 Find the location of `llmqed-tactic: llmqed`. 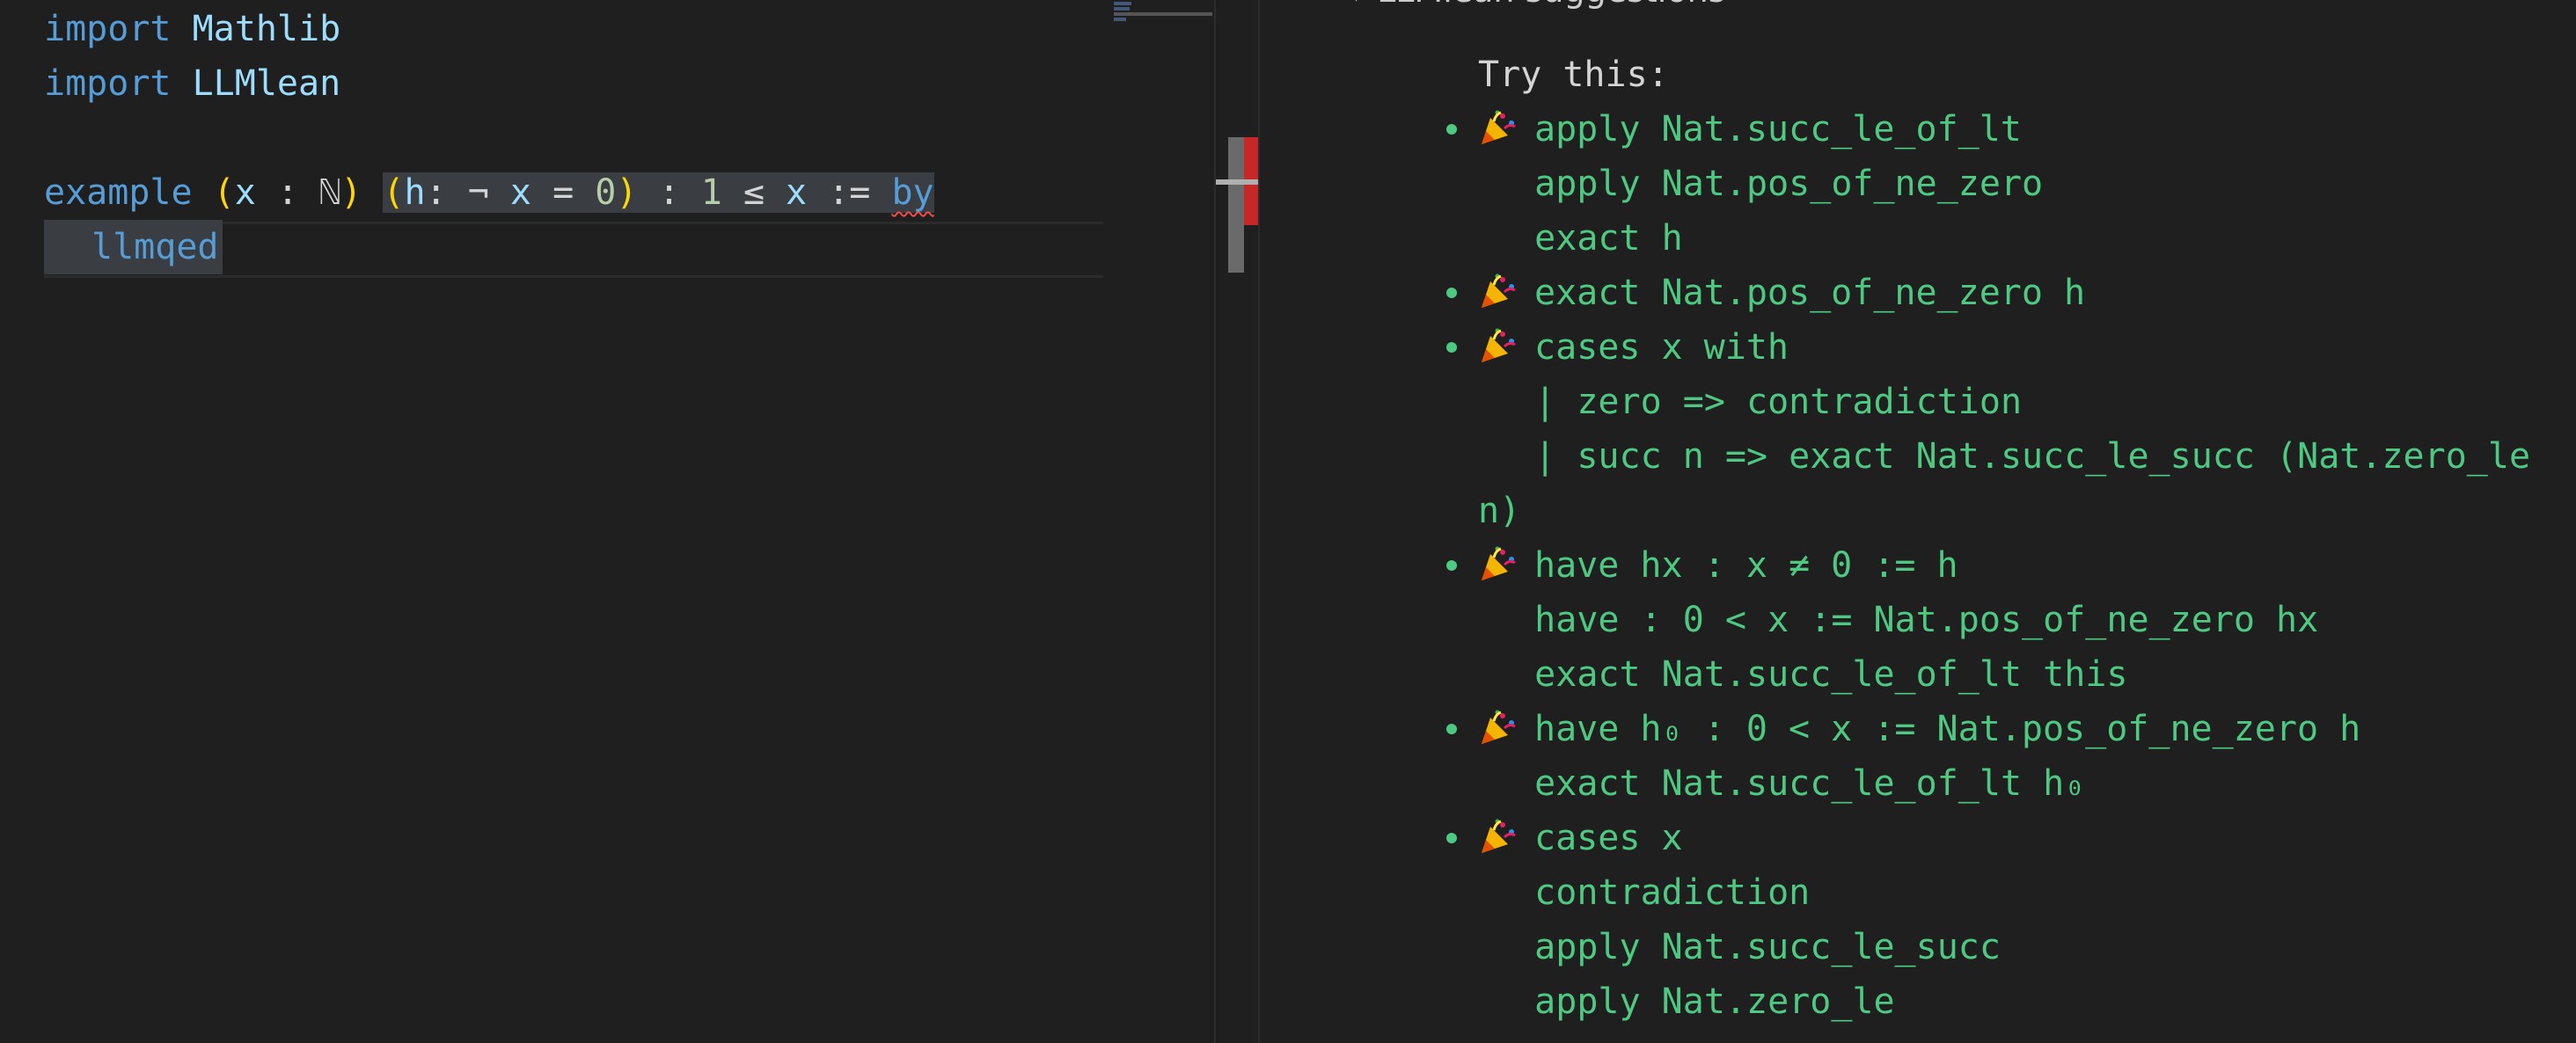

llmqed-tactic: llmqed is located at coordinates (155, 247).